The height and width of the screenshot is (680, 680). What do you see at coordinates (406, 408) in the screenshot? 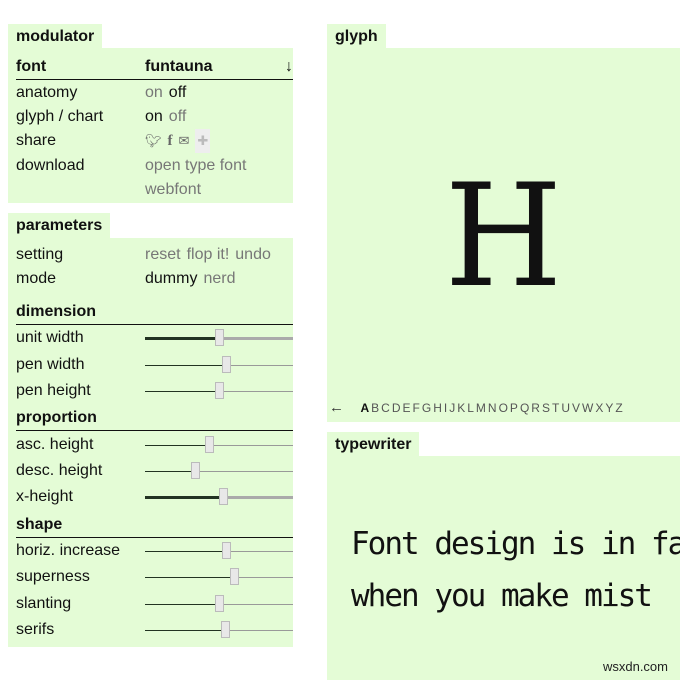
I see `letter-E: E` at bounding box center [406, 408].